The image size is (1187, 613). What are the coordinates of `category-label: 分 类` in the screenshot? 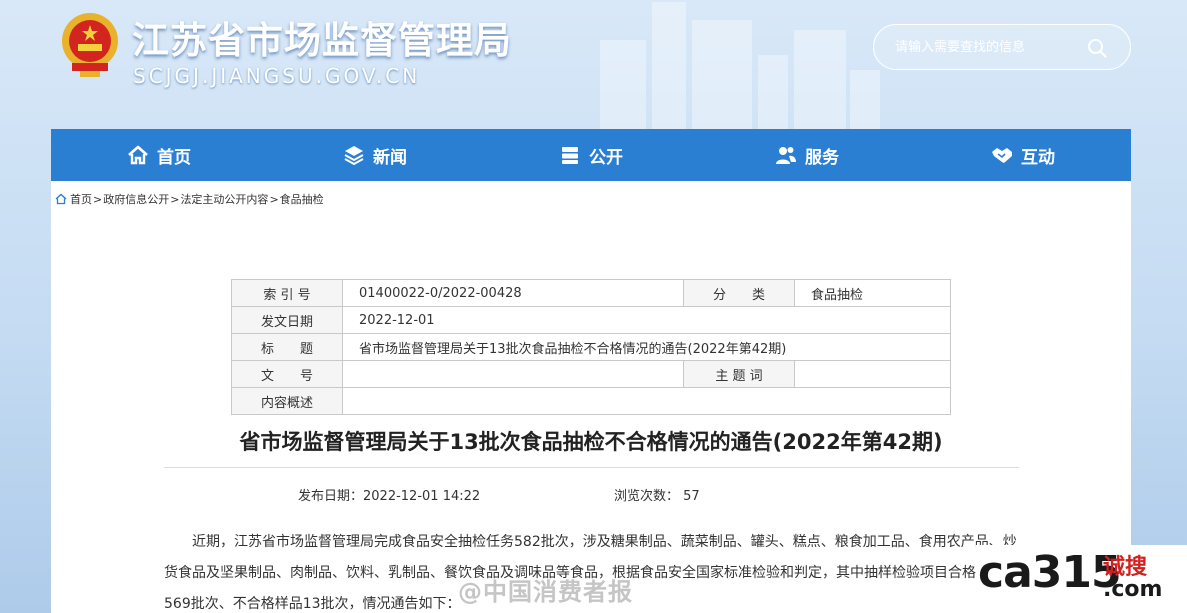 It's located at (739, 293).